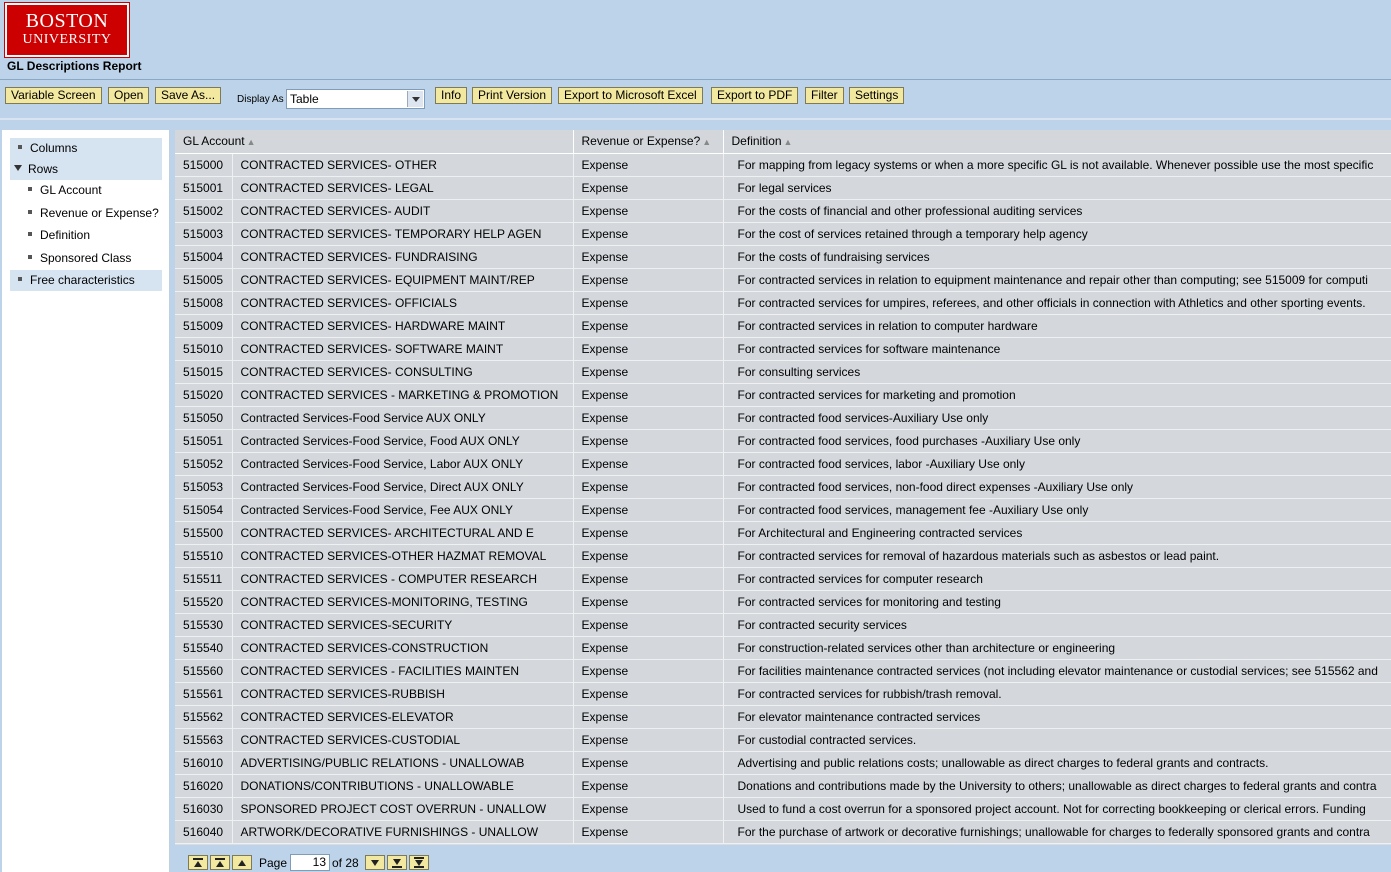  What do you see at coordinates (403, 234) in the screenshot?
I see `cell-gl-description: CONTRACTED SERVICES- TEMPORARY HELP AGEN` at bounding box center [403, 234].